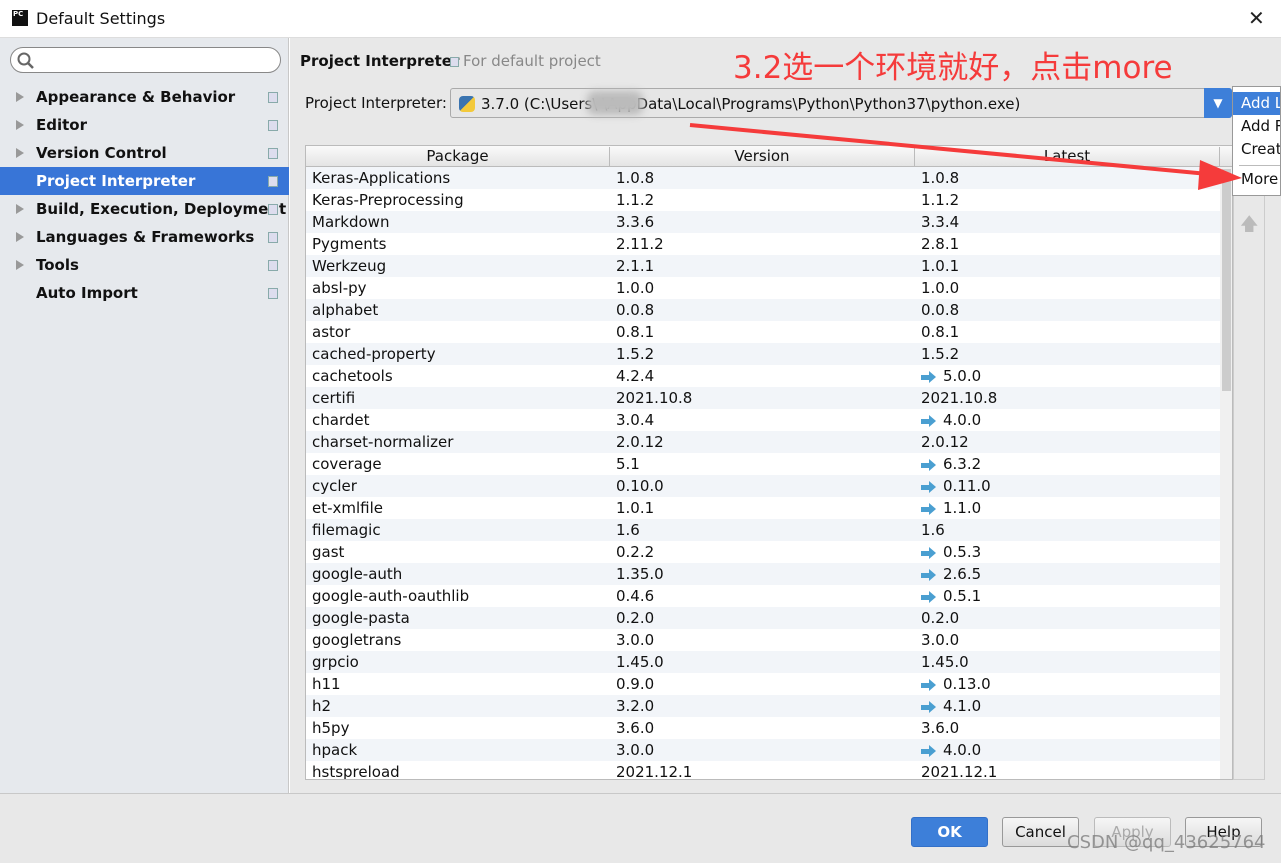 Image resolution: width=1281 pixels, height=863 pixels. What do you see at coordinates (1256, 18) in the screenshot?
I see `close-icon: ✕` at bounding box center [1256, 18].